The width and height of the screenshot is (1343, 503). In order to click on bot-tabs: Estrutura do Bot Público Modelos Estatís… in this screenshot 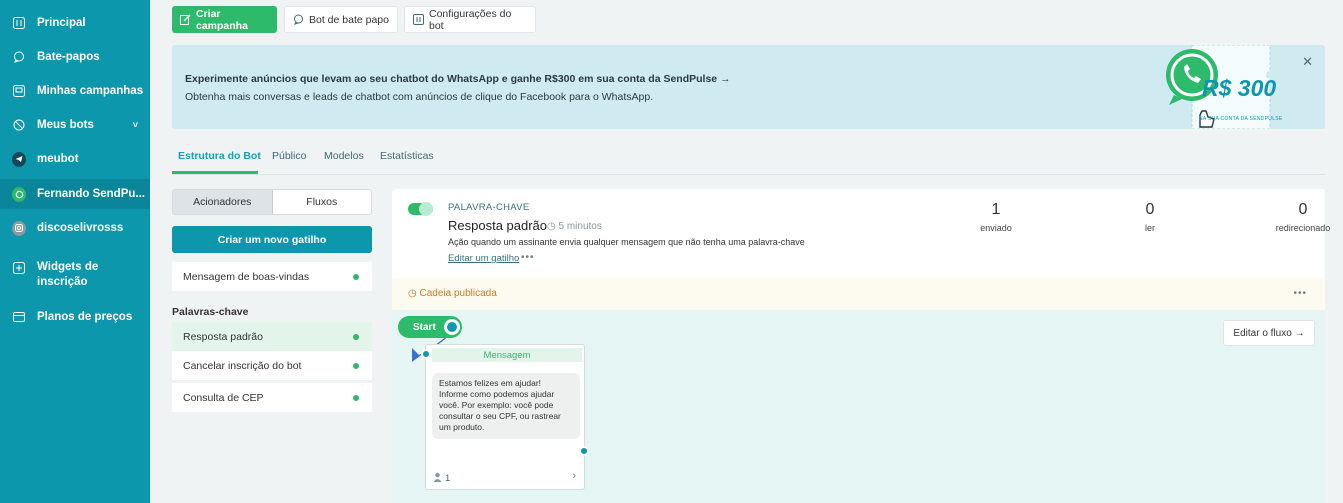, I will do `click(748, 162)`.